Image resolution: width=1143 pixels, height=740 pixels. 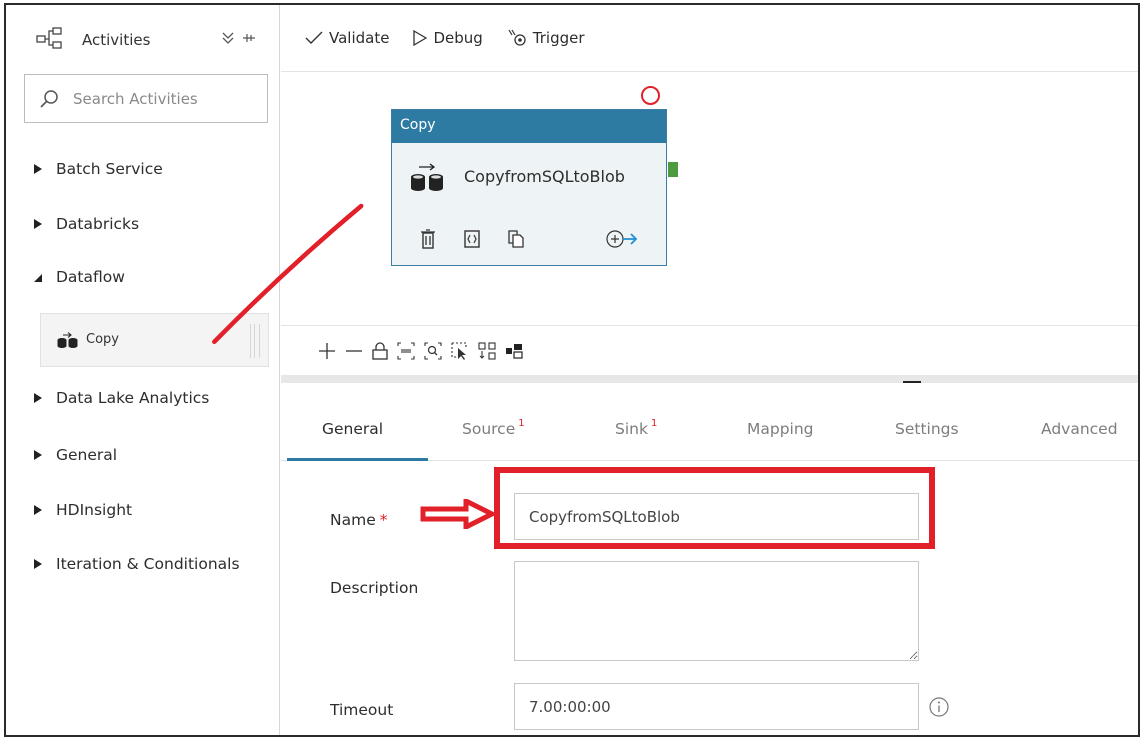 I want to click on code-icon, so click(x=472, y=239).